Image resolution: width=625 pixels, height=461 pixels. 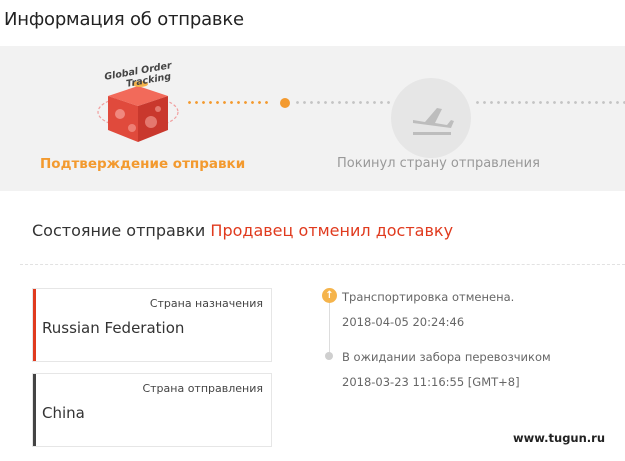 I want to click on watermark: www.tugun.ru, so click(x=559, y=438).